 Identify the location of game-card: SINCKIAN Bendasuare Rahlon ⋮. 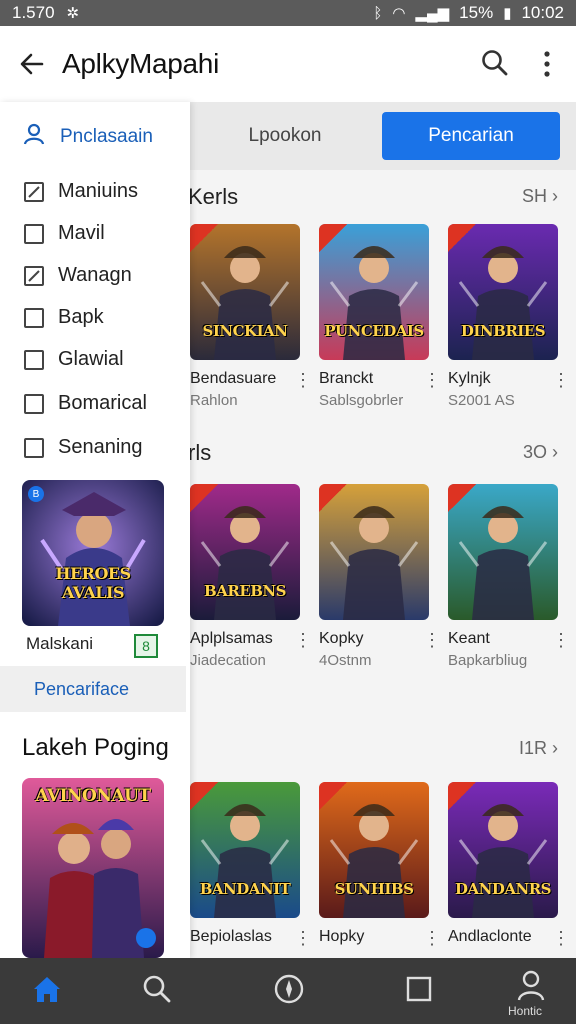
(251, 316).